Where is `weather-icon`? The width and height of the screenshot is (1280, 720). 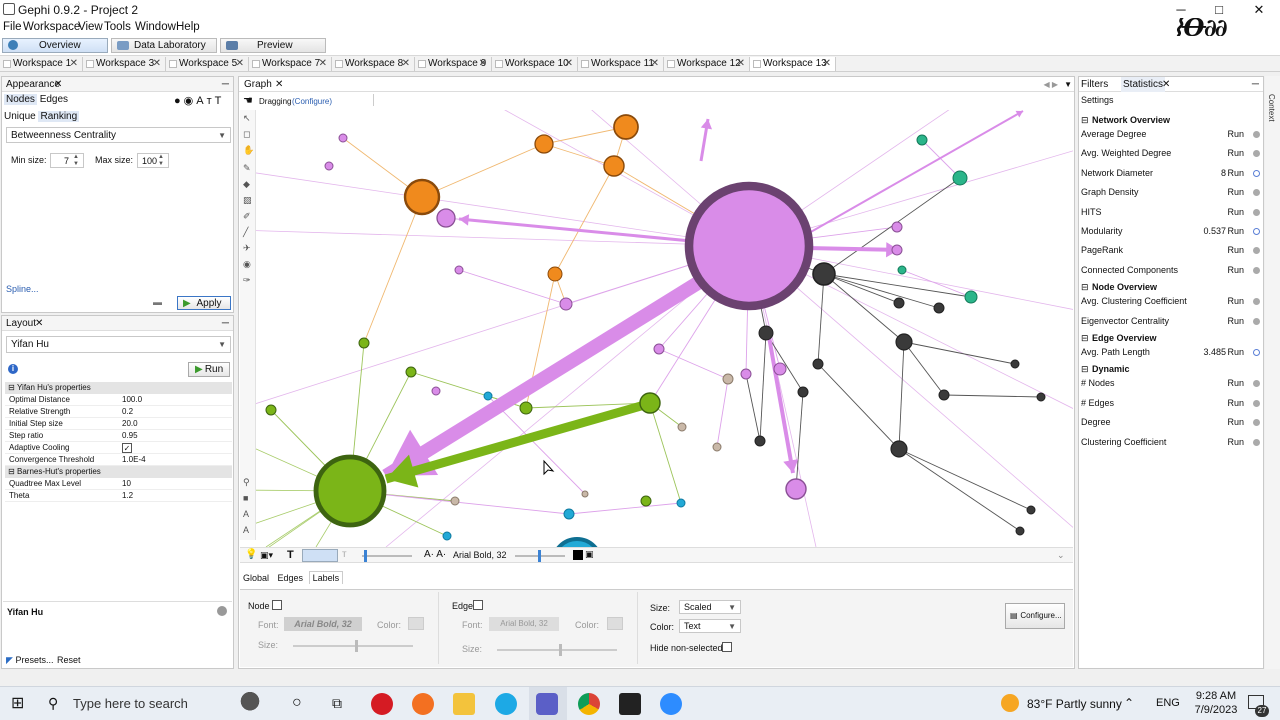 weather-icon is located at coordinates (1010, 703).